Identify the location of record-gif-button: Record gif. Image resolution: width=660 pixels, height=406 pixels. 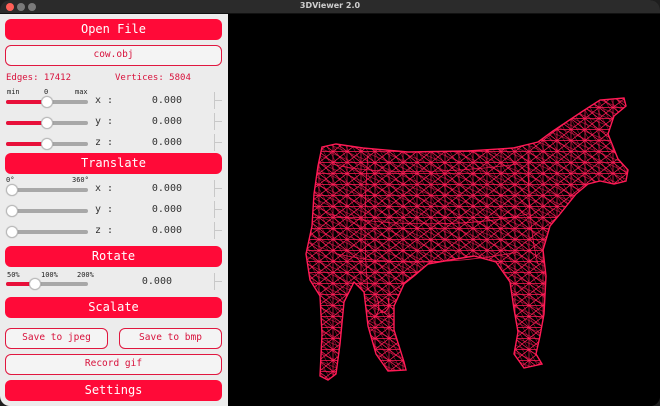
(113, 364).